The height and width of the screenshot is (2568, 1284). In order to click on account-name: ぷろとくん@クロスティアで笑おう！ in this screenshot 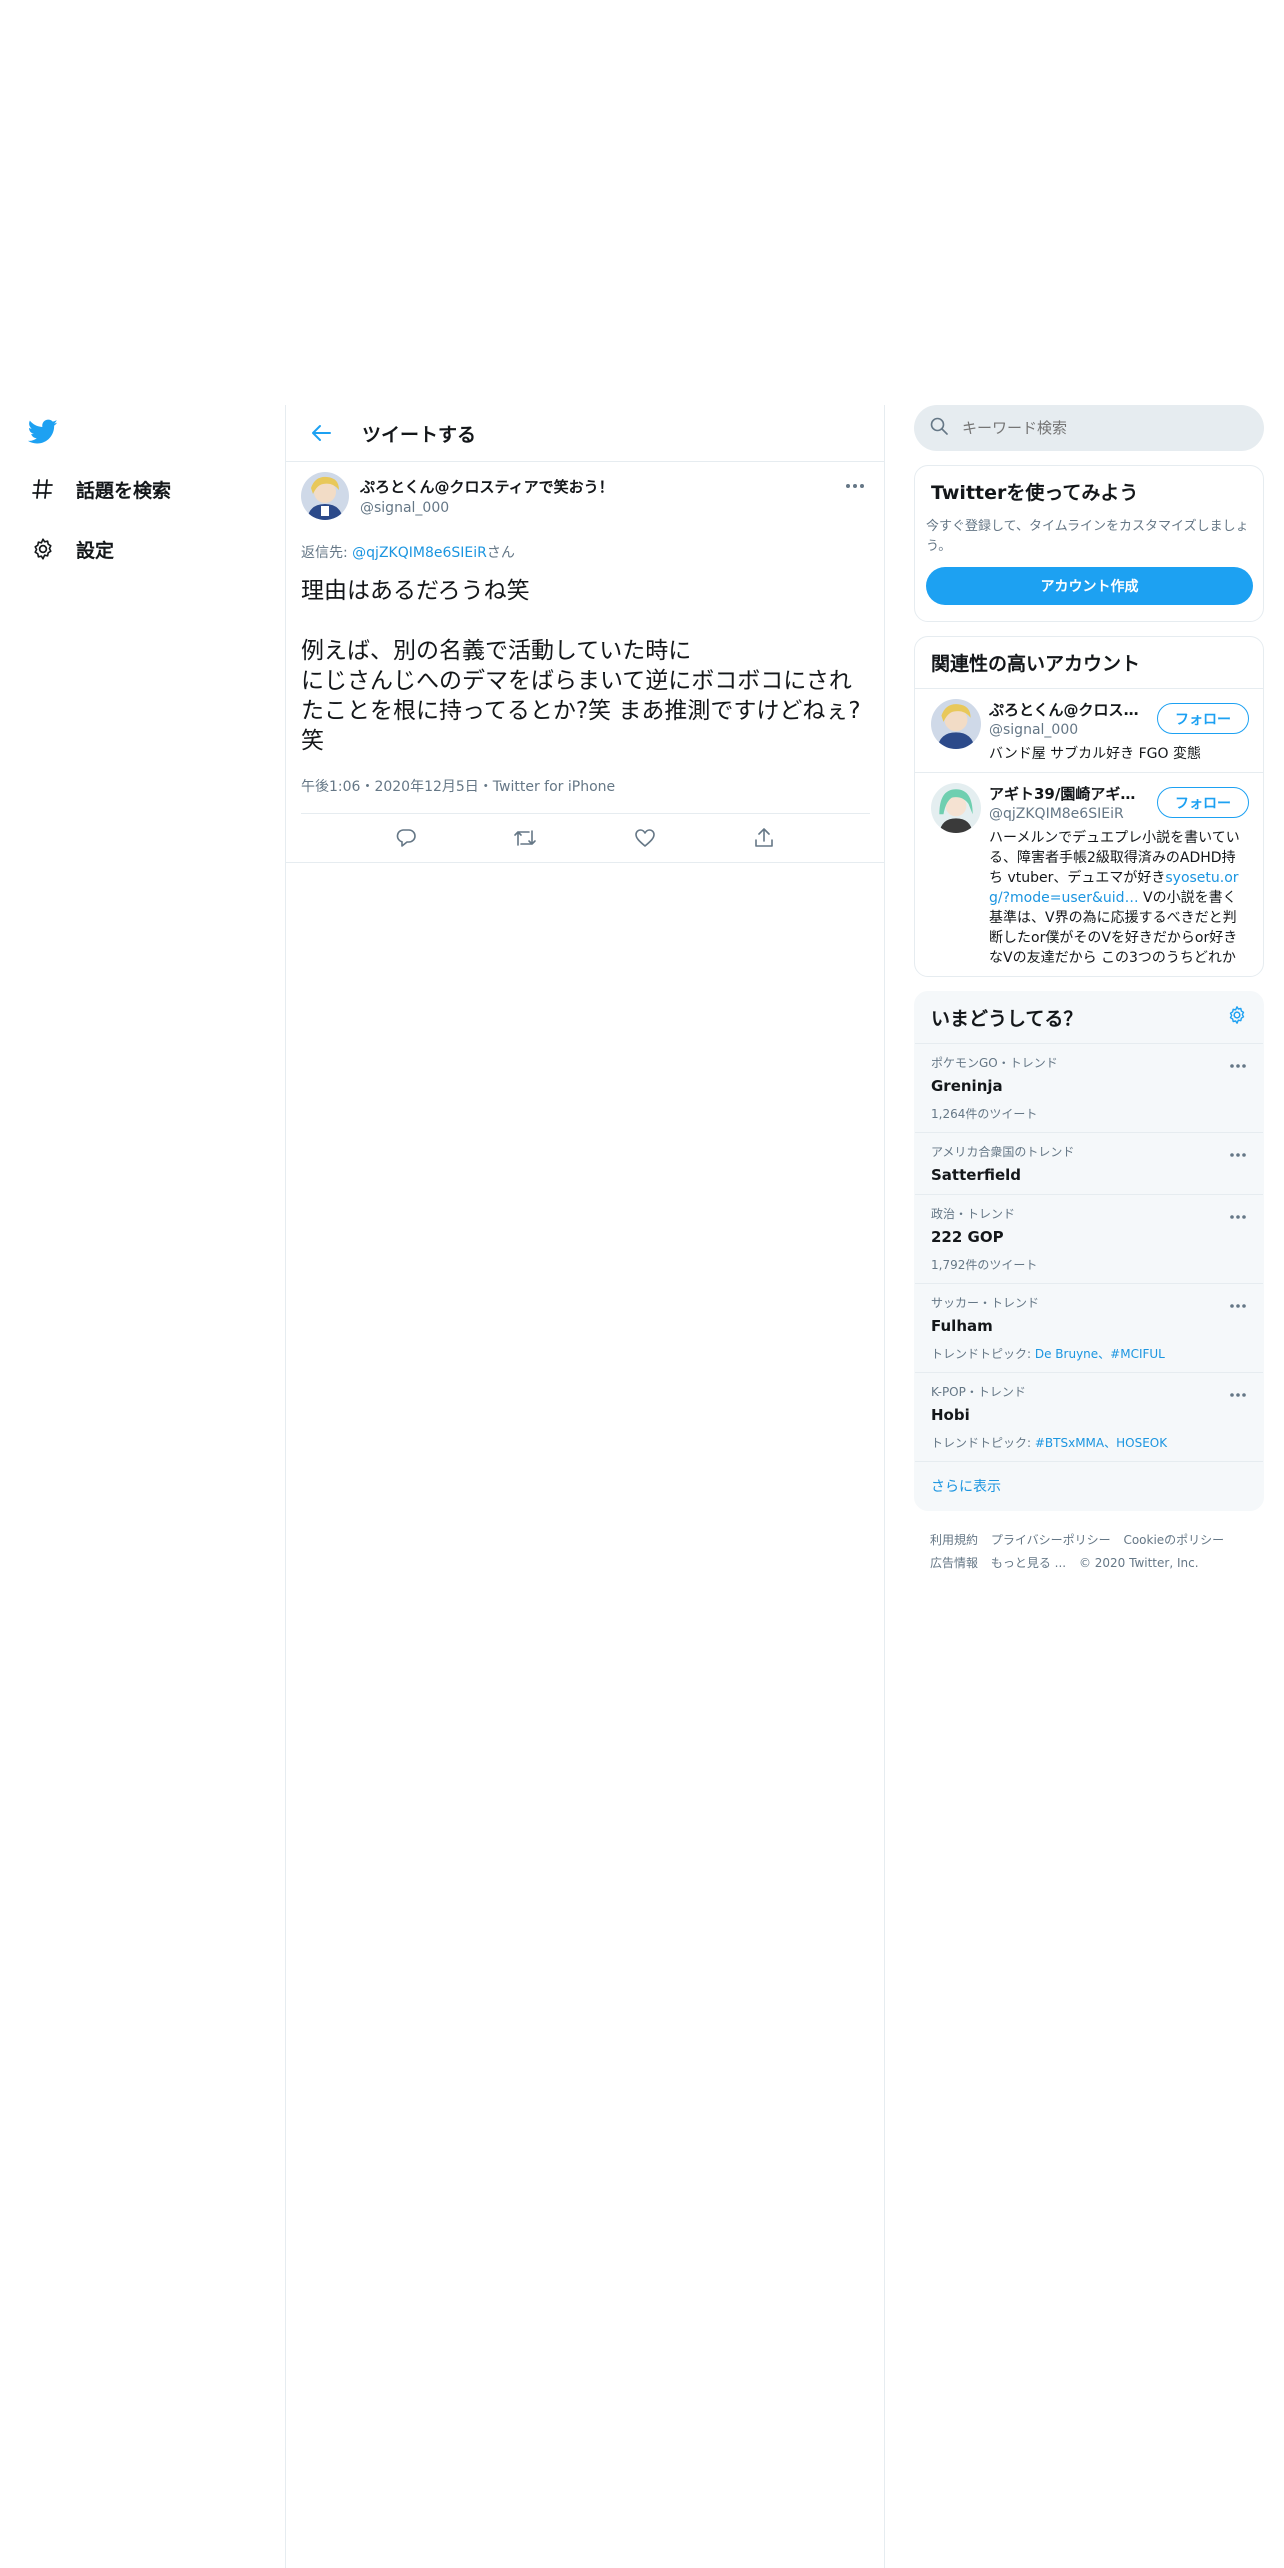, I will do `click(1064, 709)`.